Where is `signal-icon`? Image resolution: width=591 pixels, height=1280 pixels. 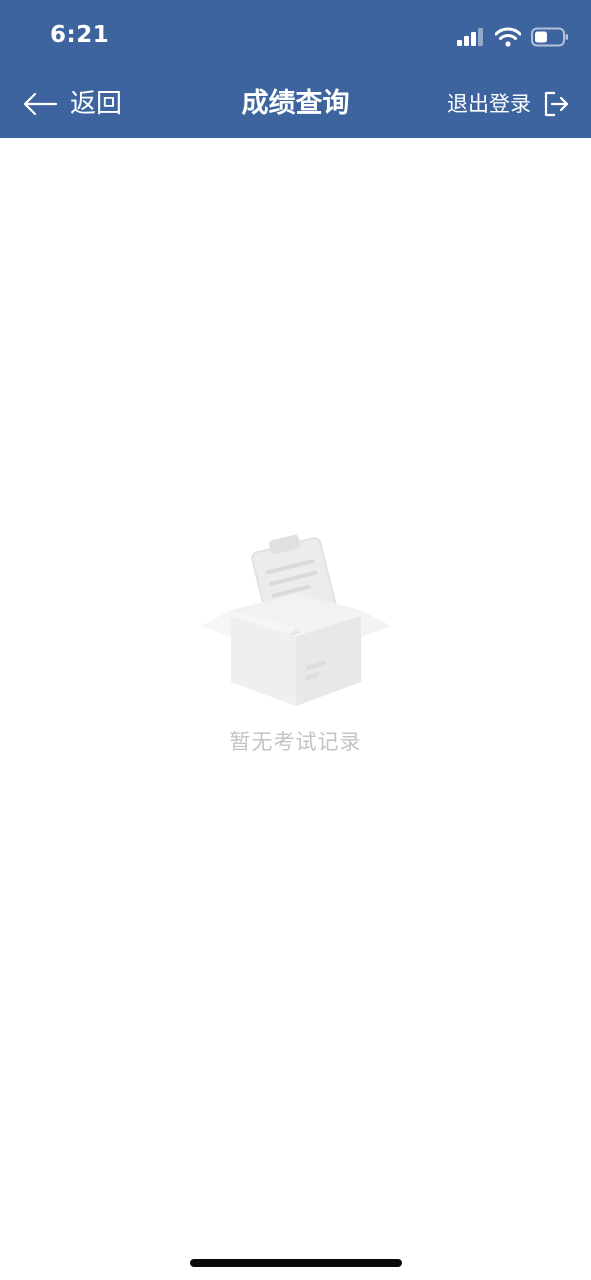 signal-icon is located at coordinates (470, 37).